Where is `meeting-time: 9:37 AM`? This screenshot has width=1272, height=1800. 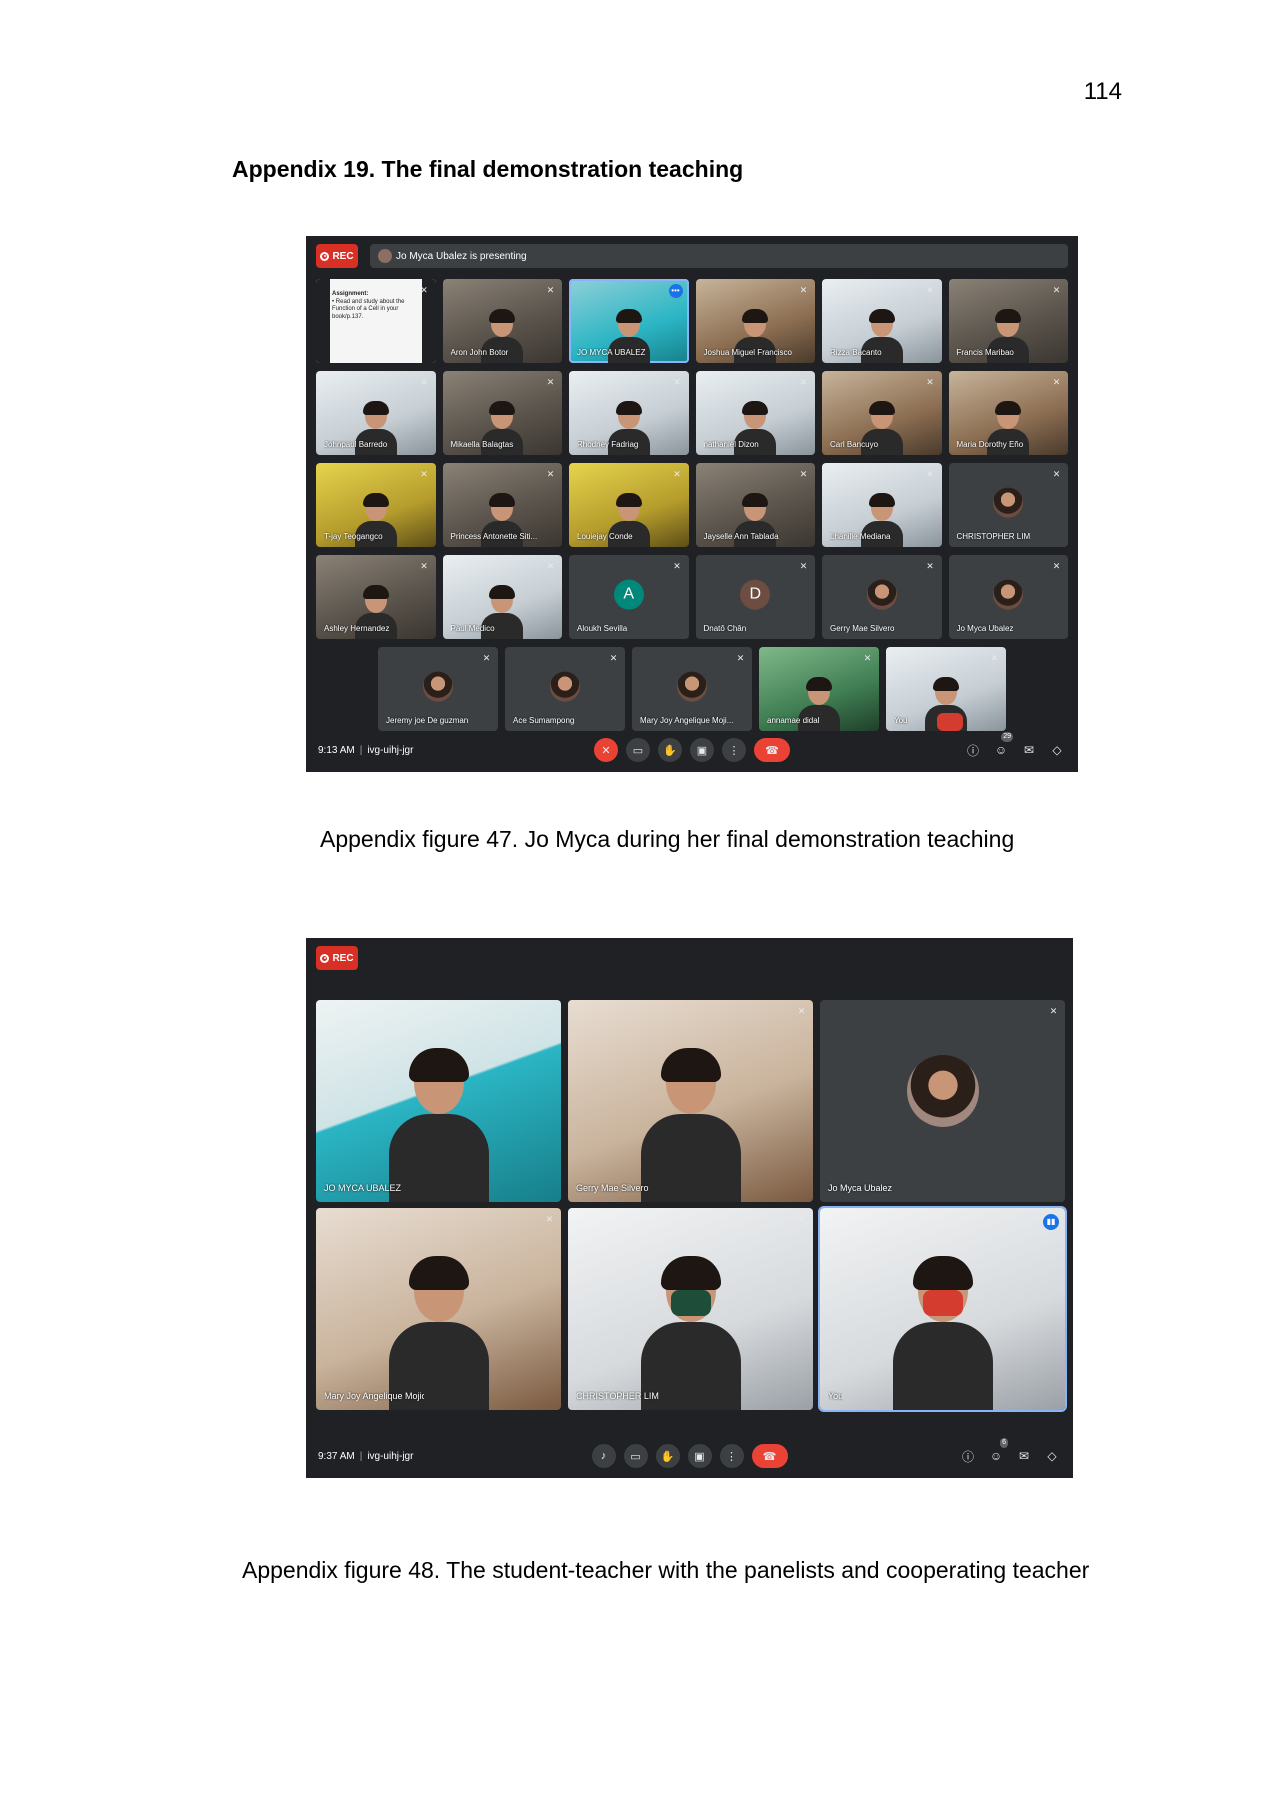 meeting-time: 9:37 AM is located at coordinates (336, 1456).